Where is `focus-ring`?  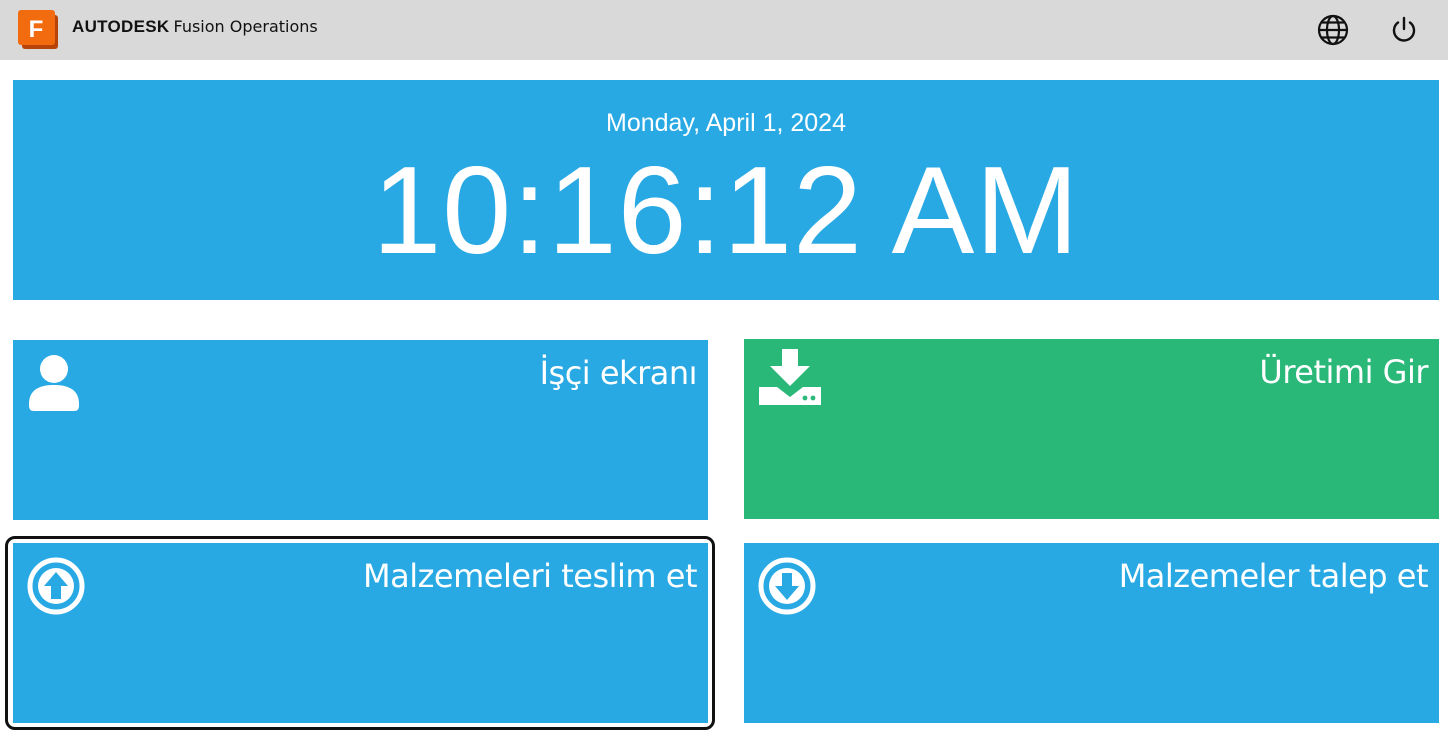 focus-ring is located at coordinates (360, 633).